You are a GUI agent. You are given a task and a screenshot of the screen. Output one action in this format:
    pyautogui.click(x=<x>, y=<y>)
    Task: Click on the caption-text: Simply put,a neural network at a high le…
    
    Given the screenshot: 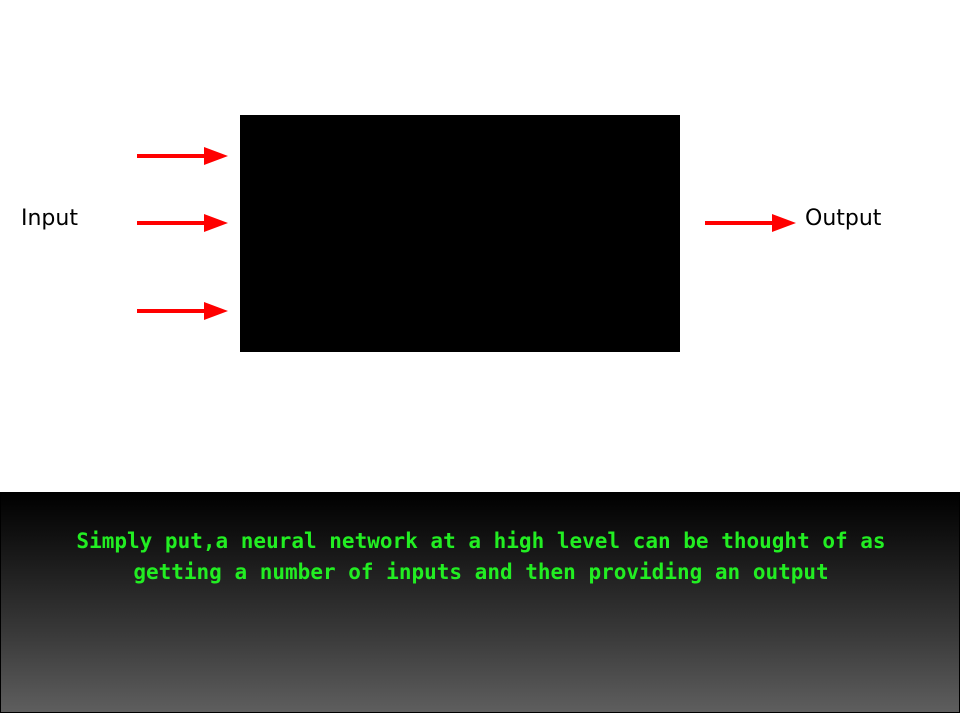 What is the action you would take?
    pyautogui.click(x=481, y=556)
    